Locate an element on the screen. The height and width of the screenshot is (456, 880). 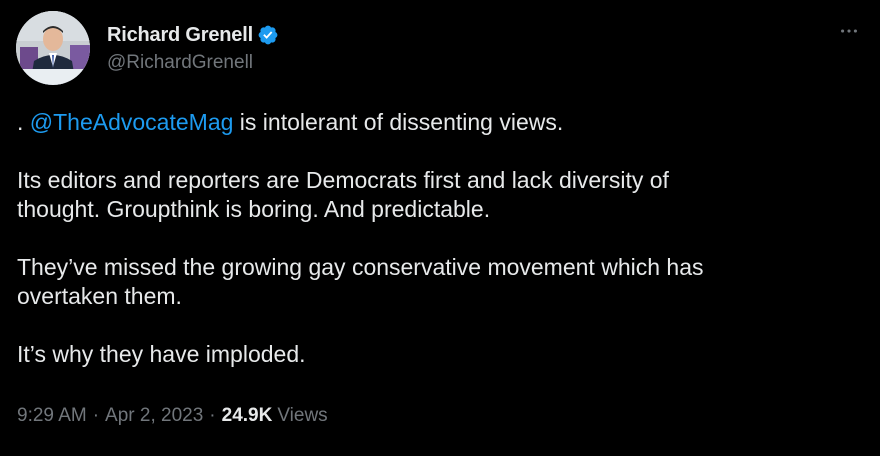
author-names: Richard Grenell @RichardGrenell is located at coordinates (193, 48).